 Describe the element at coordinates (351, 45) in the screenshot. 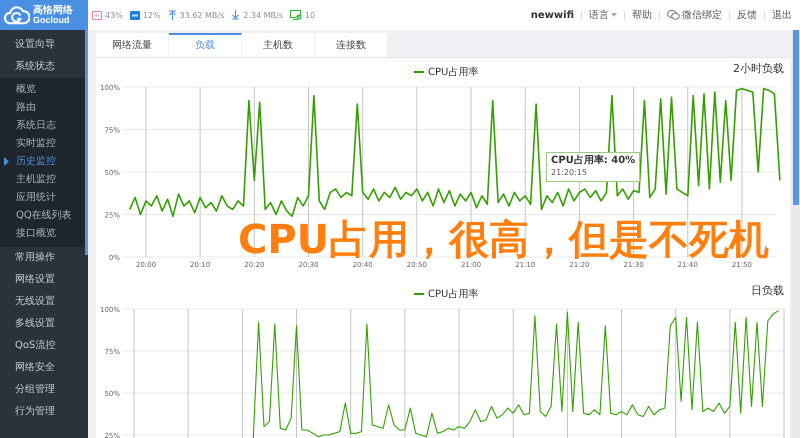

I see `tab: 连接数` at that location.